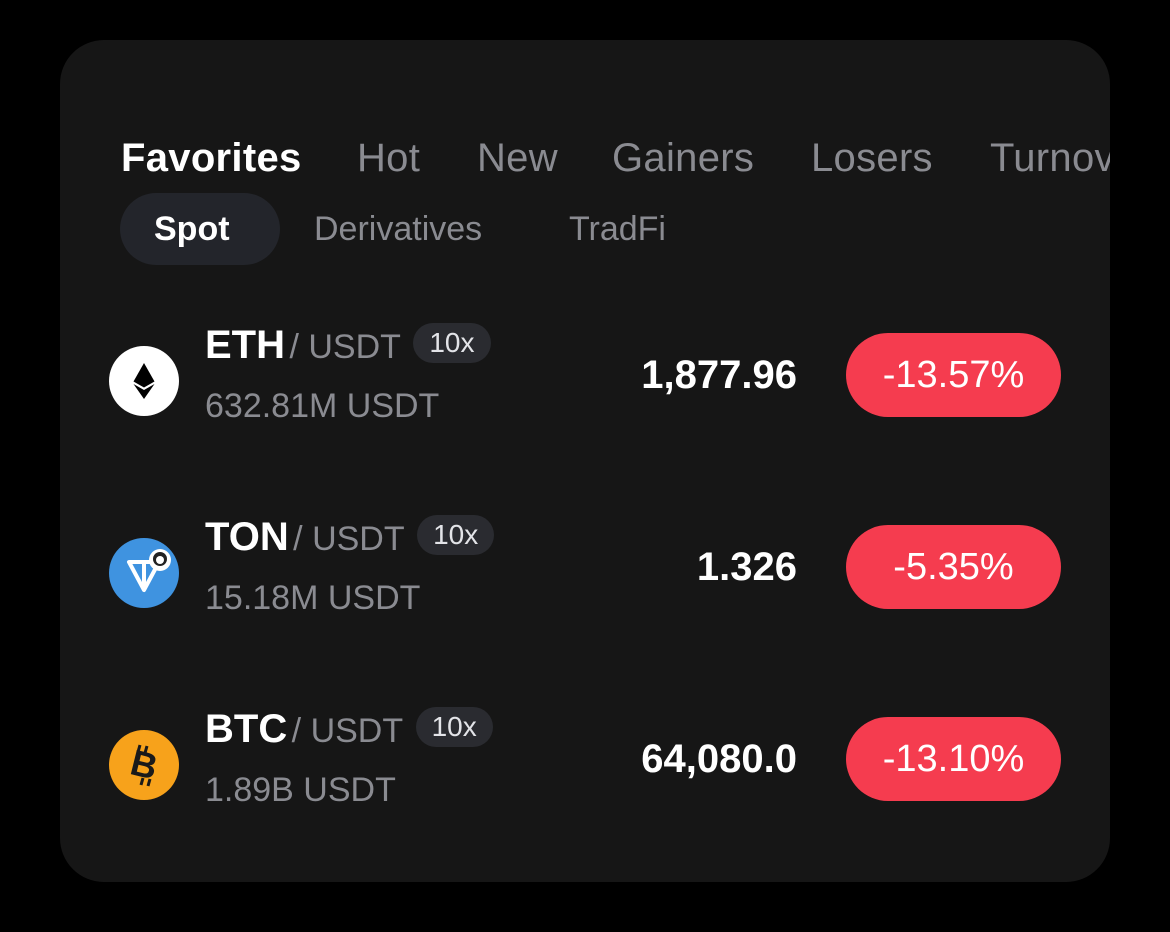  What do you see at coordinates (322, 406) in the screenshot?
I see `volume-24h: 632.81M USDT` at bounding box center [322, 406].